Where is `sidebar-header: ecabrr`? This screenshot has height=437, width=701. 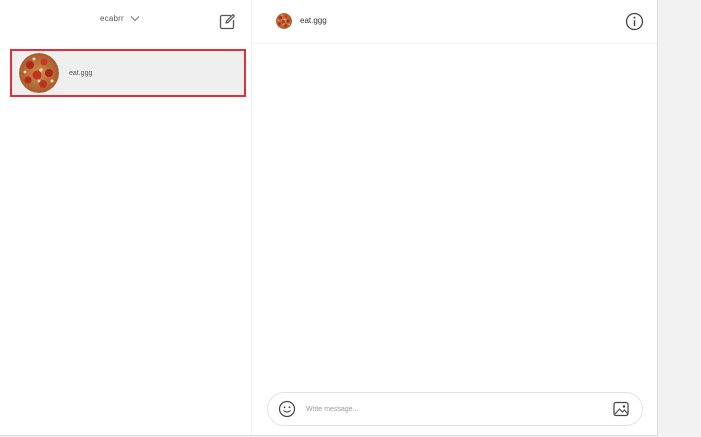 sidebar-header: ecabrr is located at coordinates (126, 22).